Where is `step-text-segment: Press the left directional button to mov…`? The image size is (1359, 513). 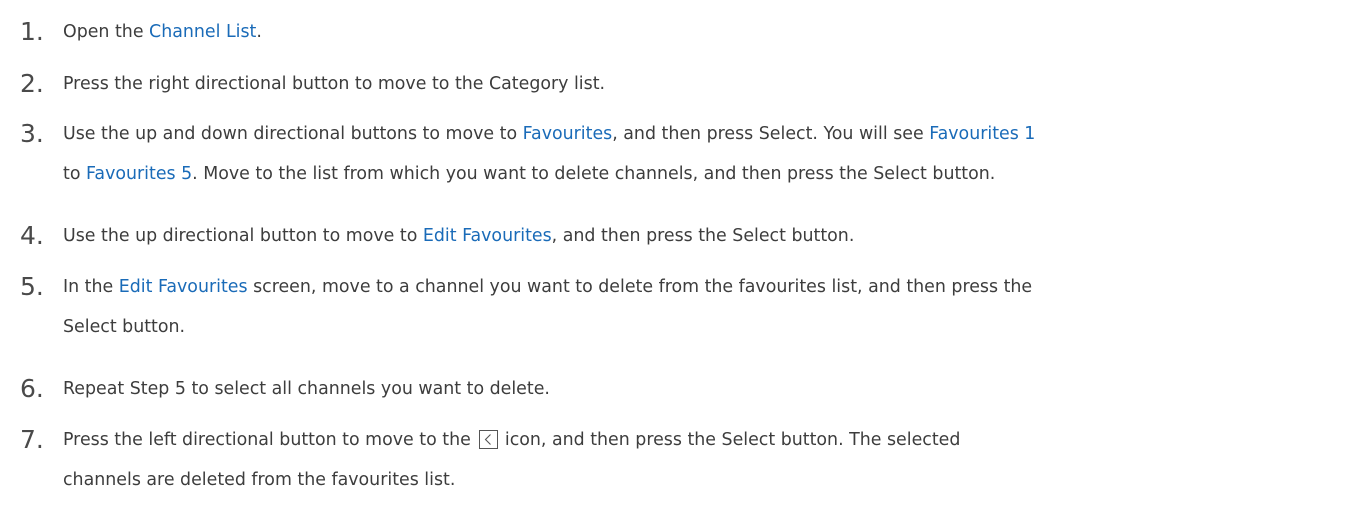 step-text-segment: Press the left directional button to mov… is located at coordinates (270, 440).